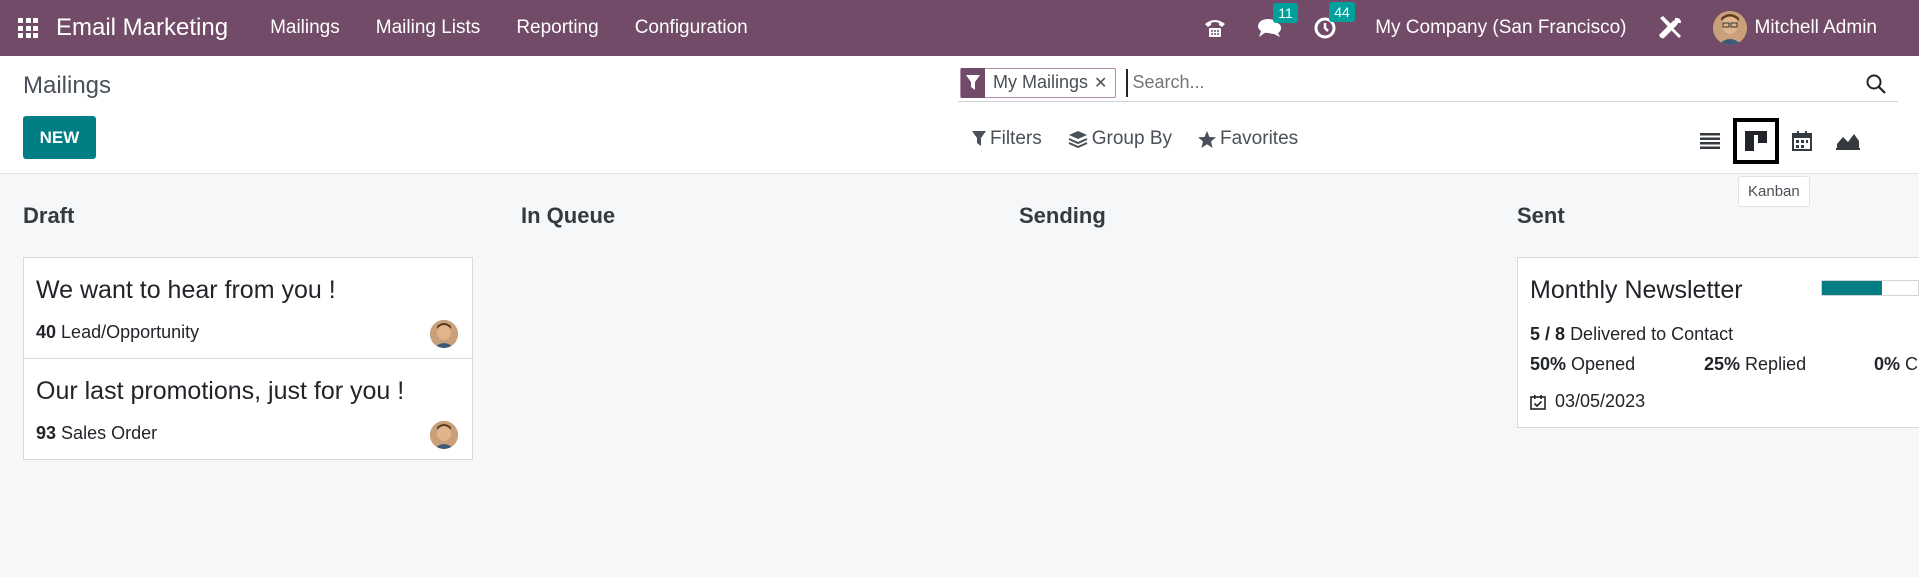 The width and height of the screenshot is (1919, 577). Describe the element at coordinates (67, 85) in the screenshot. I see `breadcrumb: Mailings` at that location.